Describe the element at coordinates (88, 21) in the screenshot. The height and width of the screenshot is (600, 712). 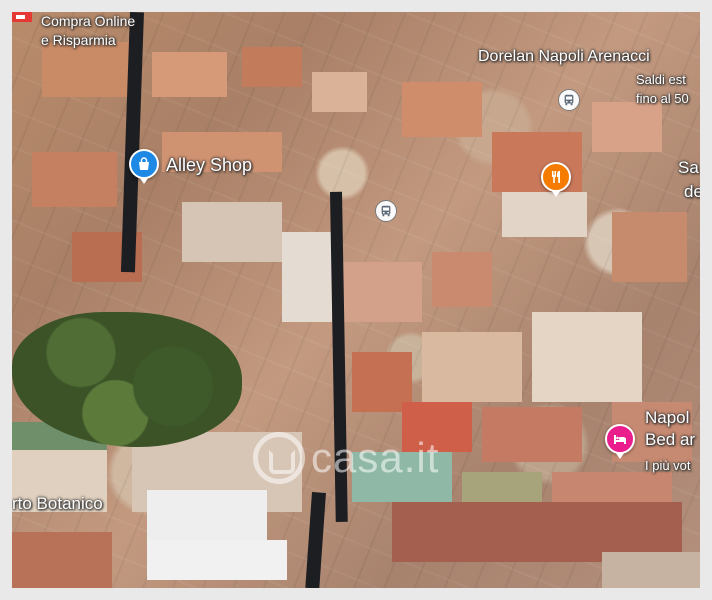
I see `label-compra-online: Compra Online` at that location.